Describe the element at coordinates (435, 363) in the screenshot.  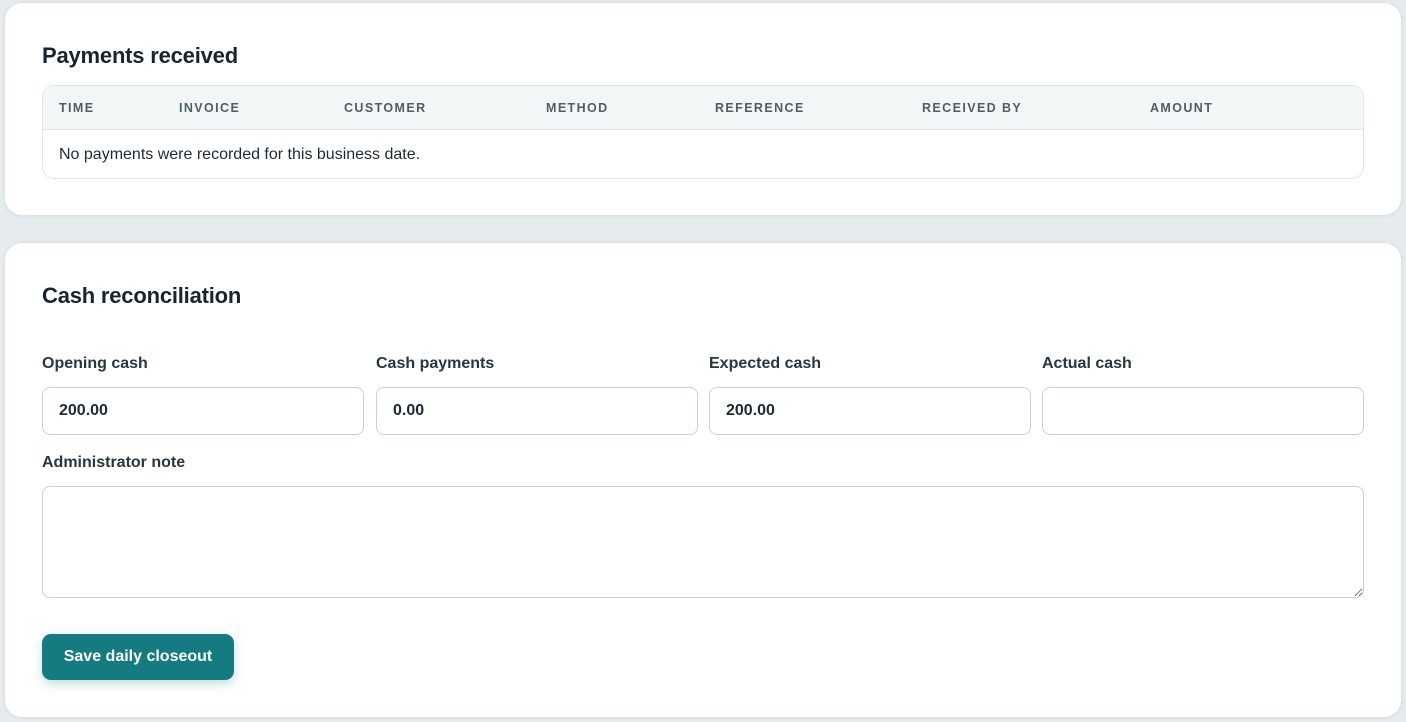
I see `cash-payments-label: Cash payments` at that location.